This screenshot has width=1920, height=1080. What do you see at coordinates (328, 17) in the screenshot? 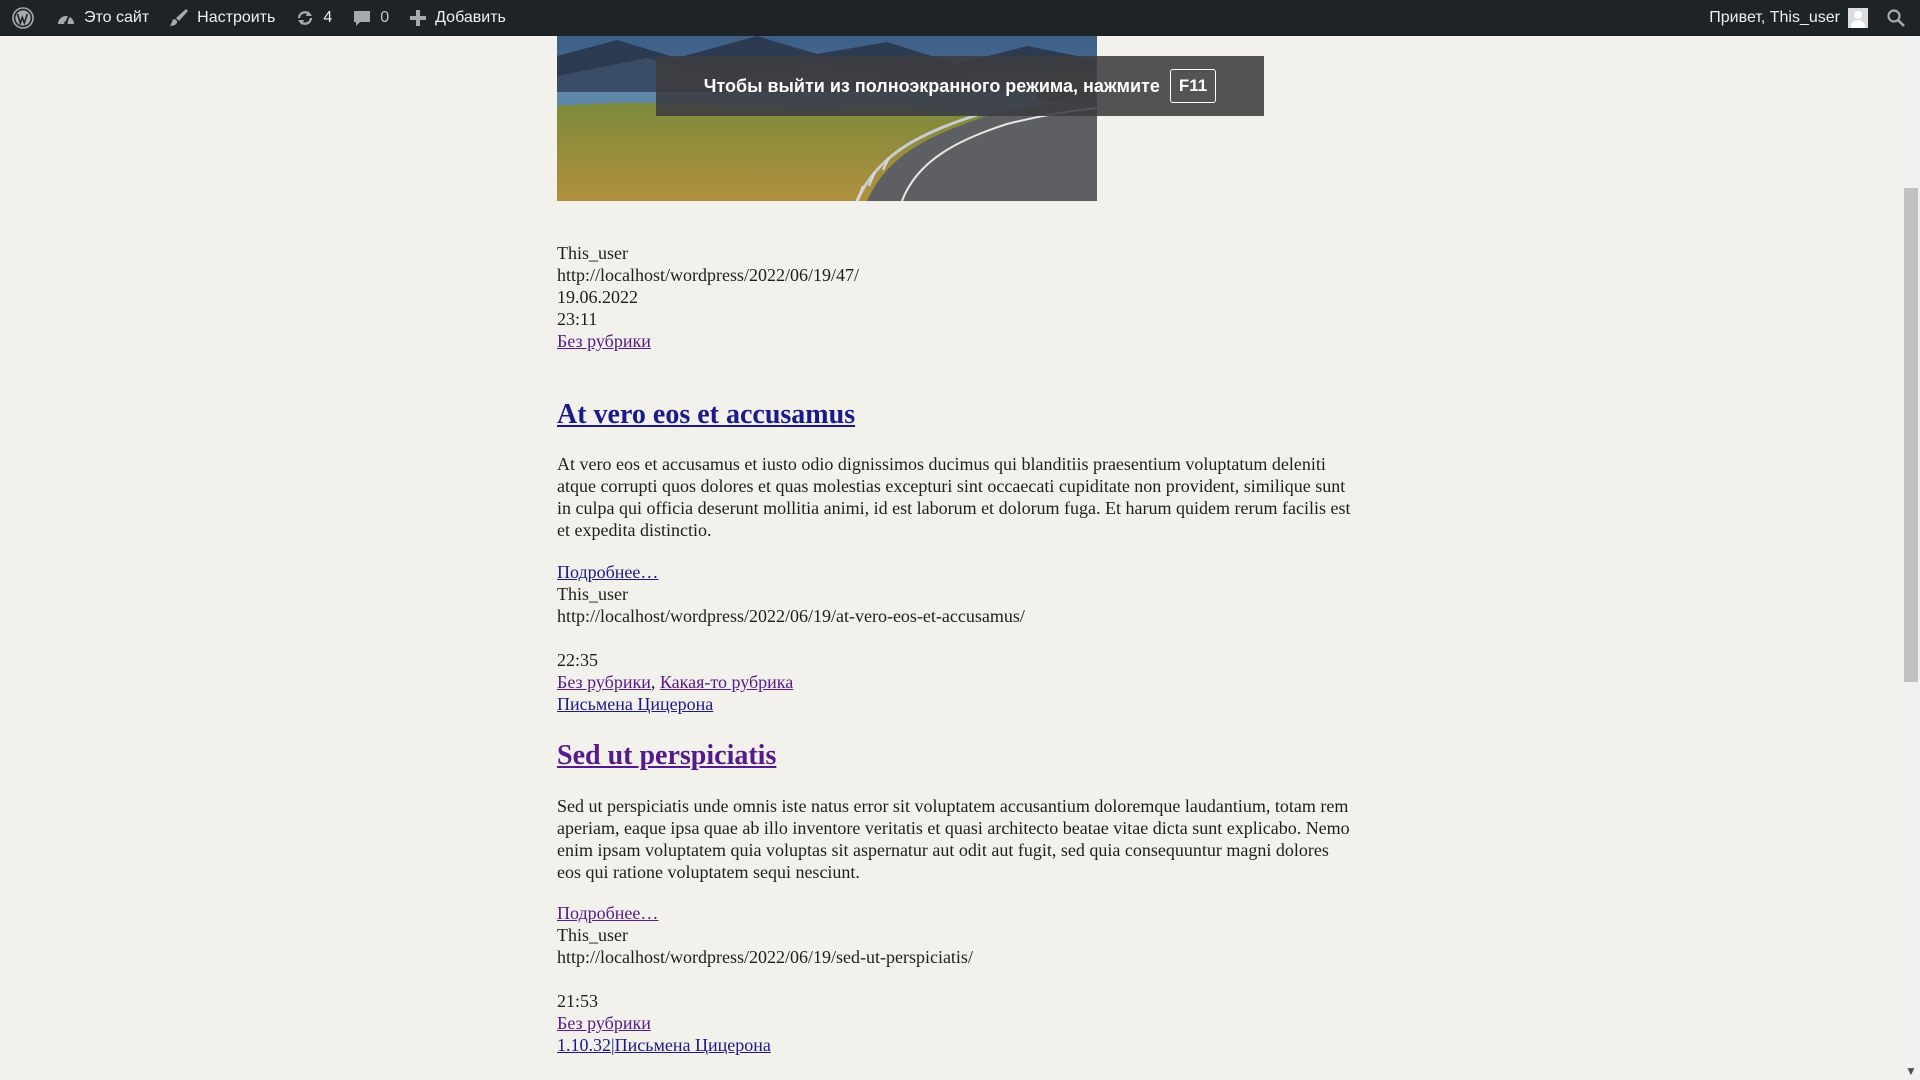
I see `updates-count: 4` at bounding box center [328, 17].